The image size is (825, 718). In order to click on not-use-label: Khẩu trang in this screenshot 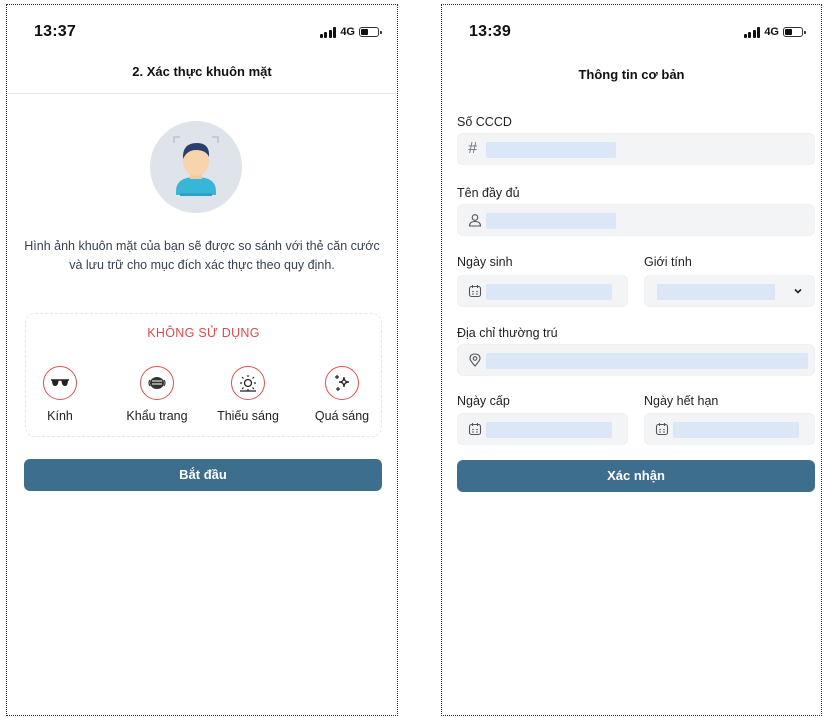, I will do `click(157, 416)`.